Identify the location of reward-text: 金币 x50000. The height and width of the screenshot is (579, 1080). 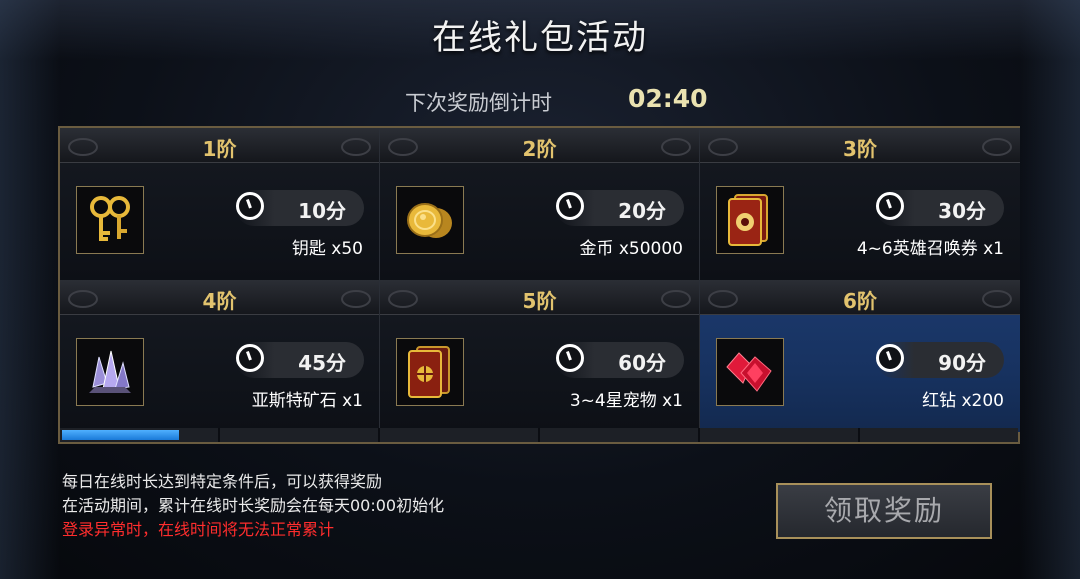
(631, 249).